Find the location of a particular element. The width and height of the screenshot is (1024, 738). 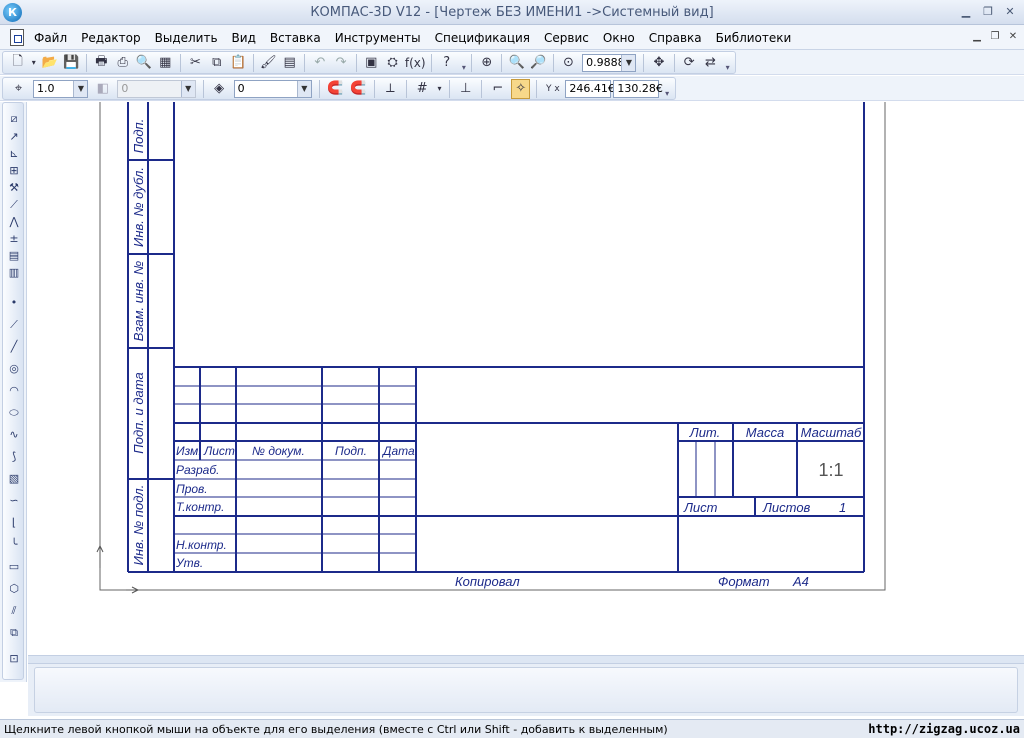

local-cs-icon: ⊥ is located at coordinates (465, 89).